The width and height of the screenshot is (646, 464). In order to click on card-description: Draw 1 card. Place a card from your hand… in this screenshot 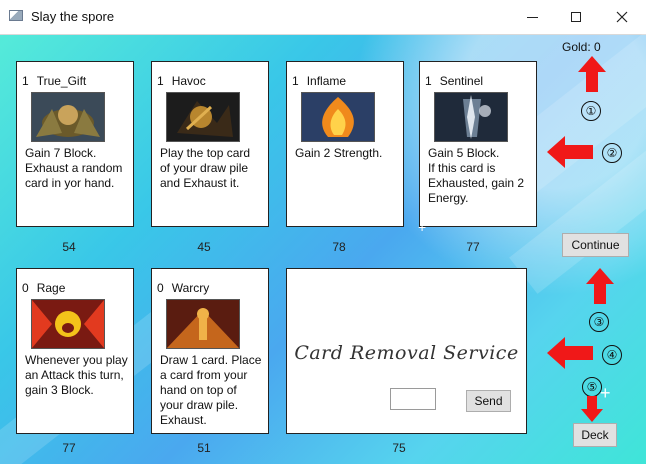, I will do `click(211, 390)`.